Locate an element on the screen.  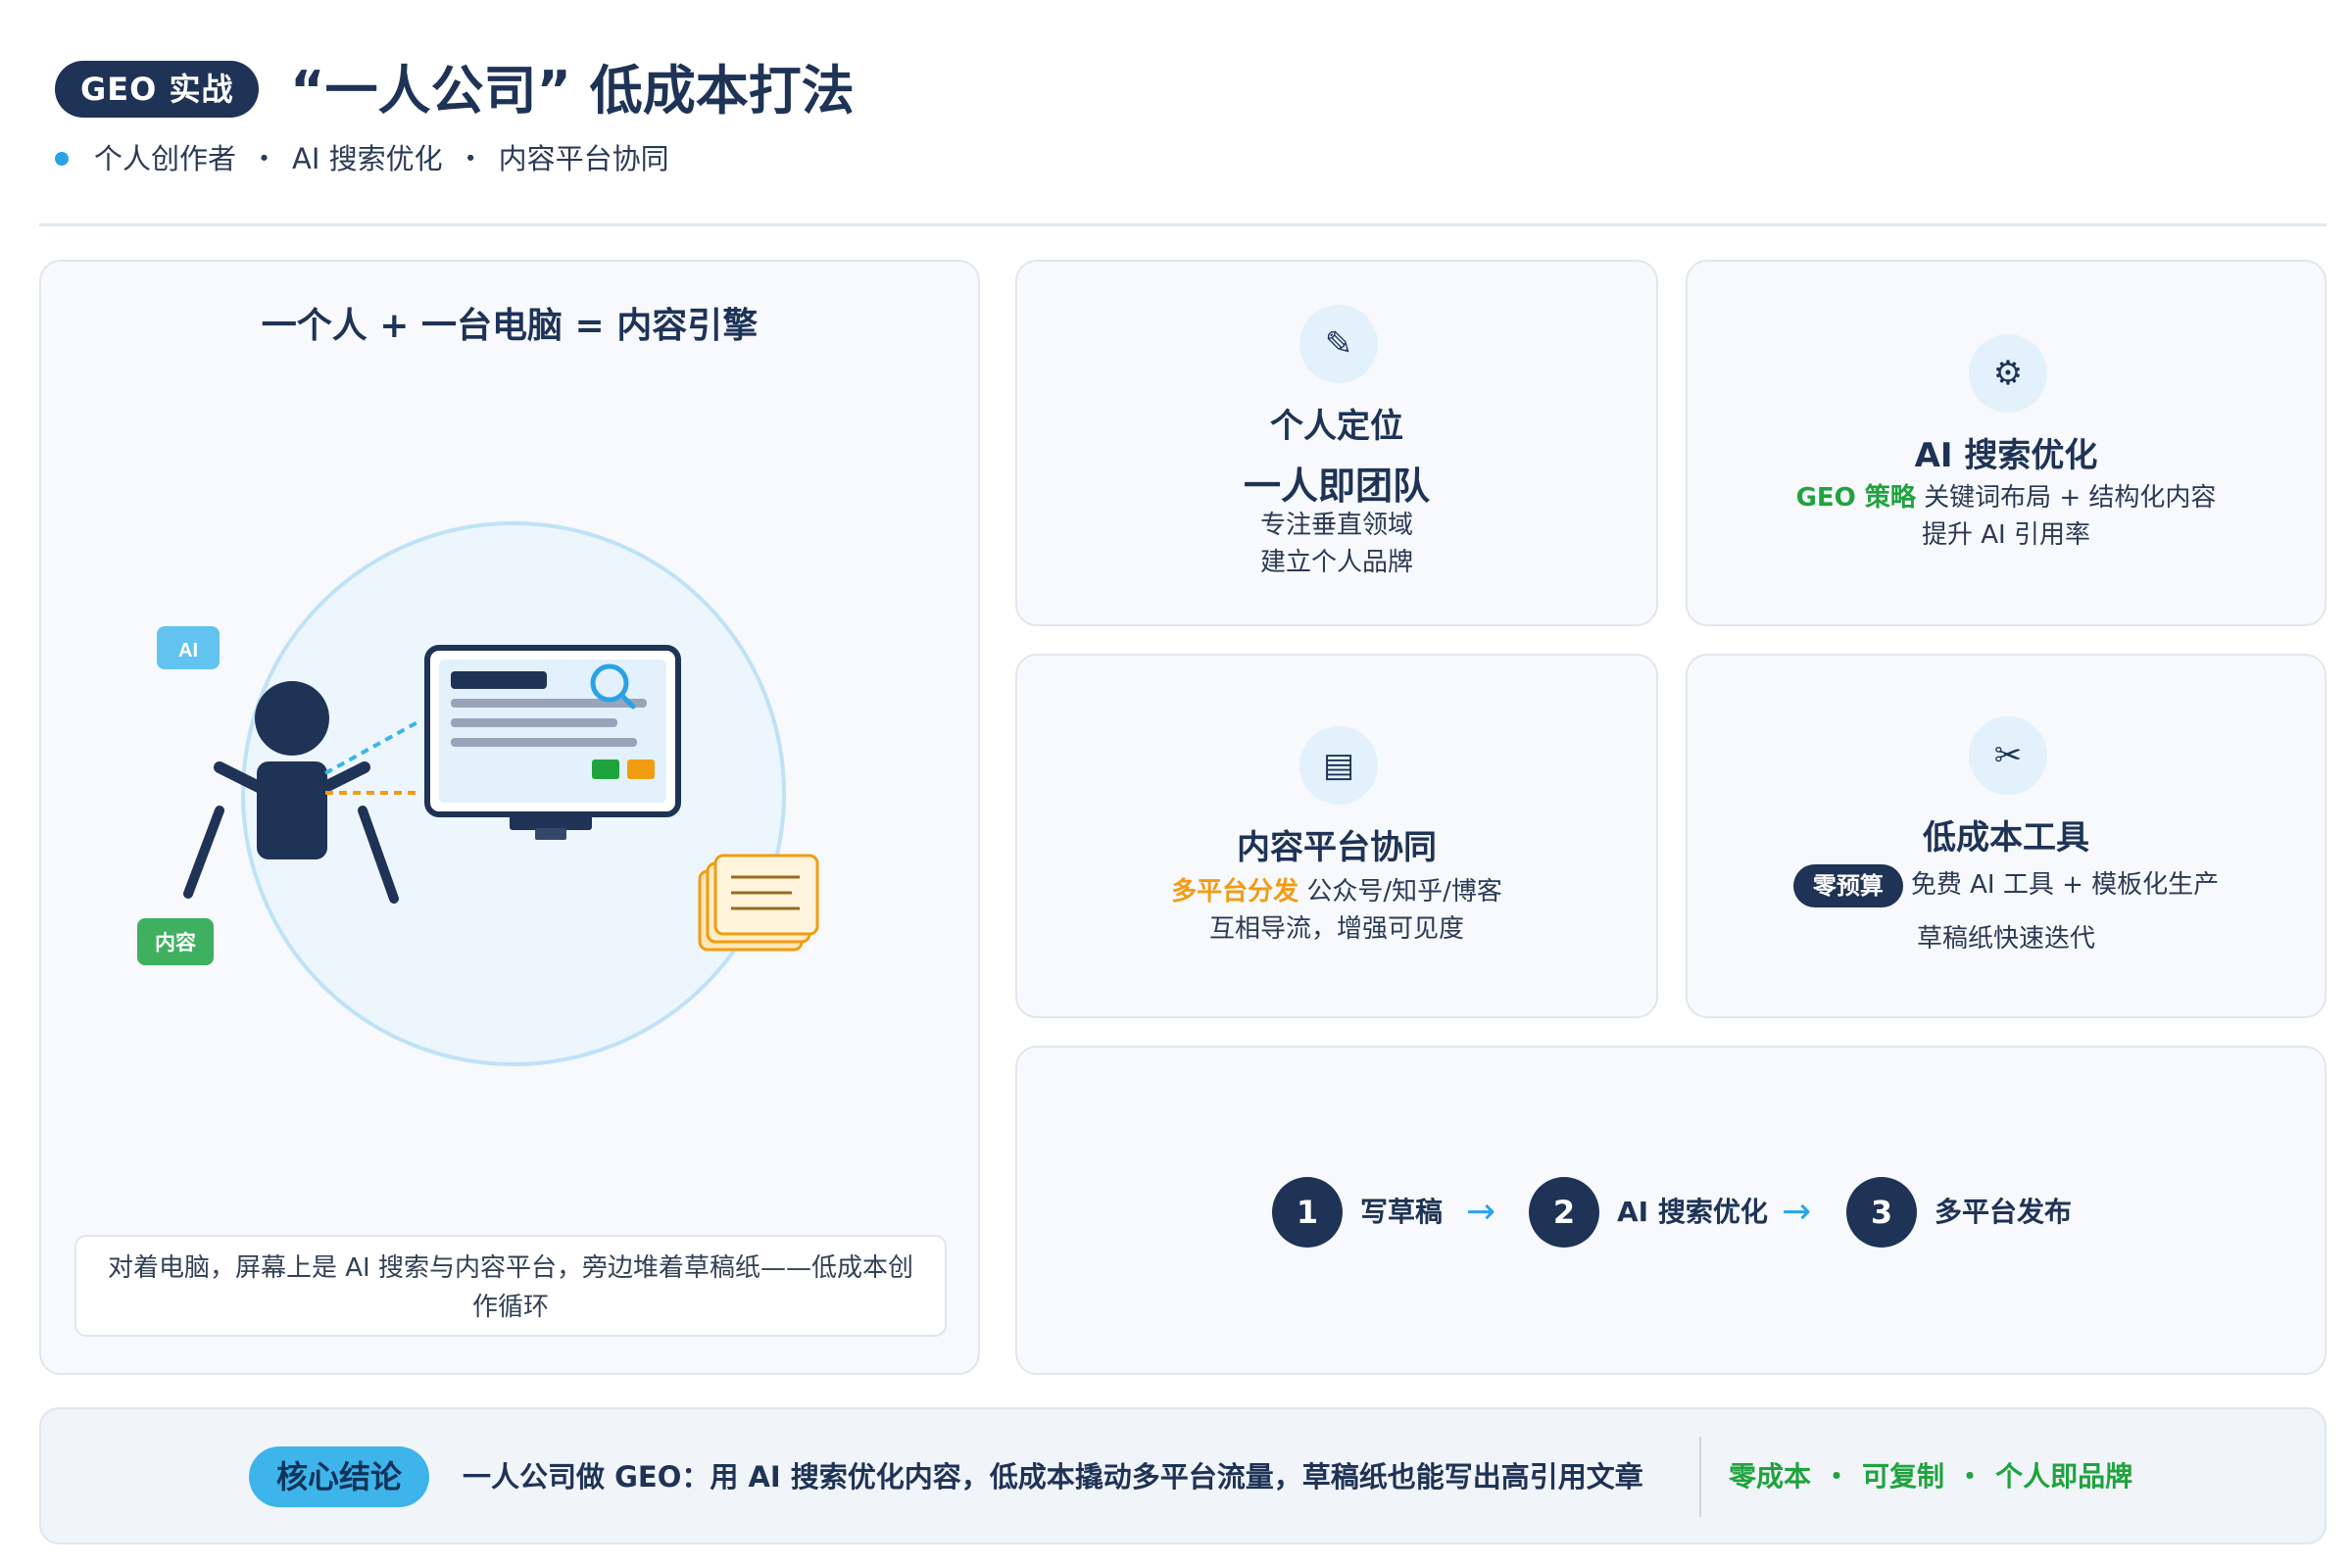
ai-search-line-2: 提升 AI 引用率 is located at coordinates (2006, 535).